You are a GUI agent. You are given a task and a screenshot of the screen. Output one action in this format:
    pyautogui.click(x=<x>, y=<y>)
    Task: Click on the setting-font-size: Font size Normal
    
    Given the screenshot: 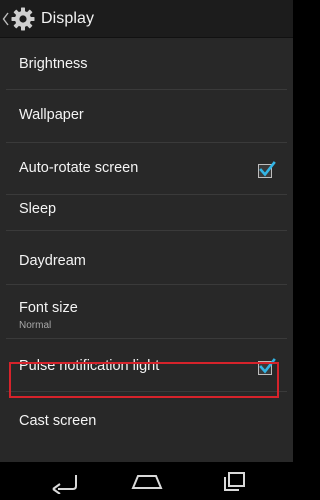 What is the action you would take?
    pyautogui.click(x=146, y=312)
    